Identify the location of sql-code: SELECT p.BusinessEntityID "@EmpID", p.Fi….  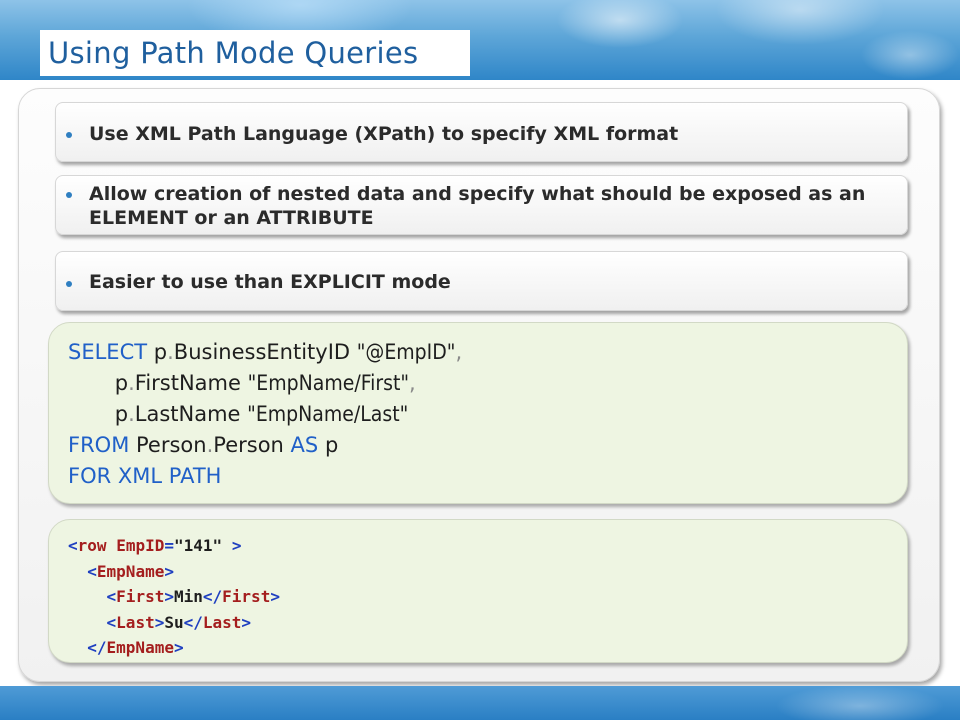
(265, 414).